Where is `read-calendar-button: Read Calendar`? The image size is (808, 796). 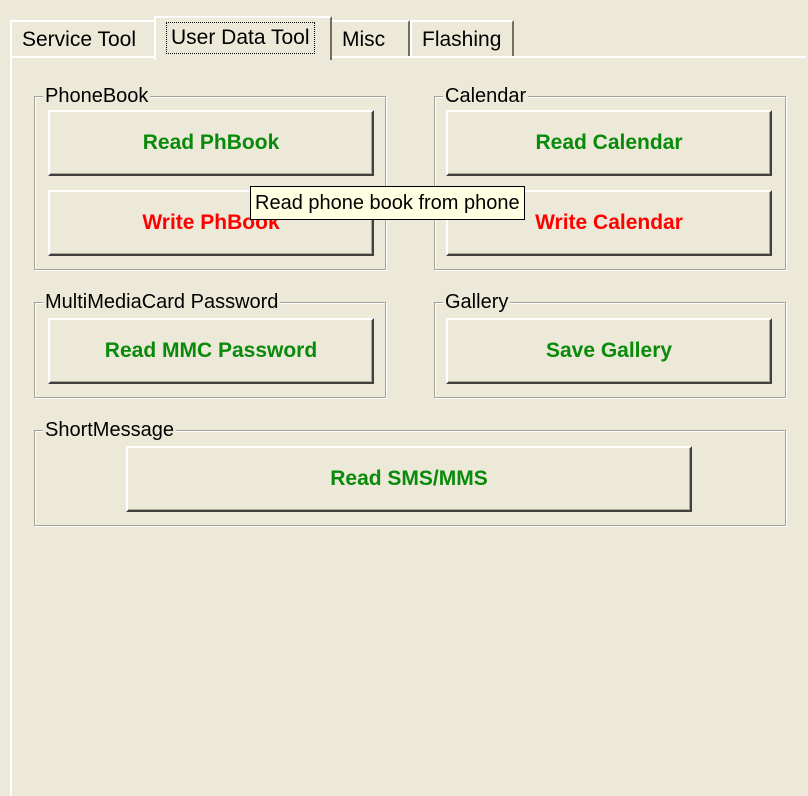 read-calendar-button: Read Calendar is located at coordinates (609, 143).